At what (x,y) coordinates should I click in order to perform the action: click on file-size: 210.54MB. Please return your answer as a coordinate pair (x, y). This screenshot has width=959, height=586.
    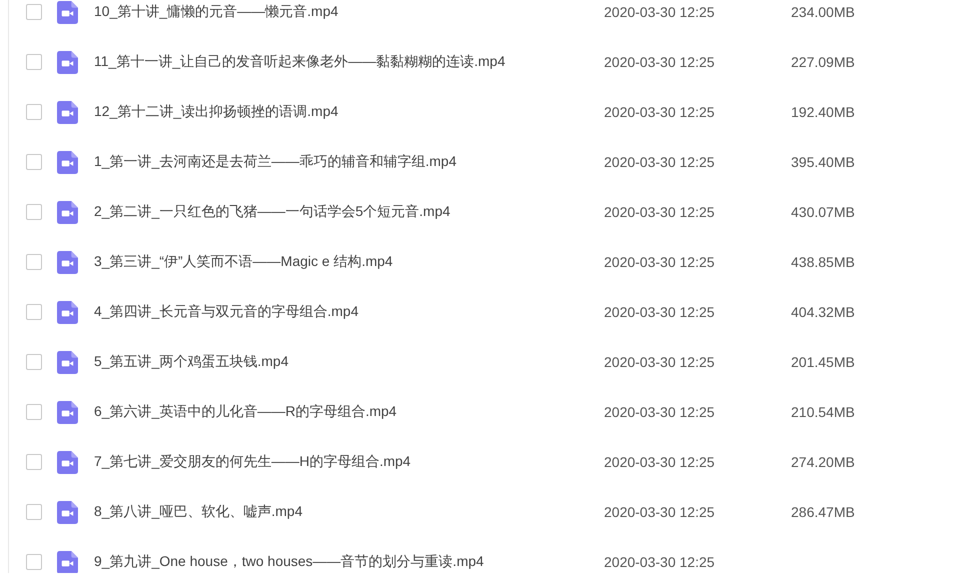
    Looking at the image, I should click on (823, 412).